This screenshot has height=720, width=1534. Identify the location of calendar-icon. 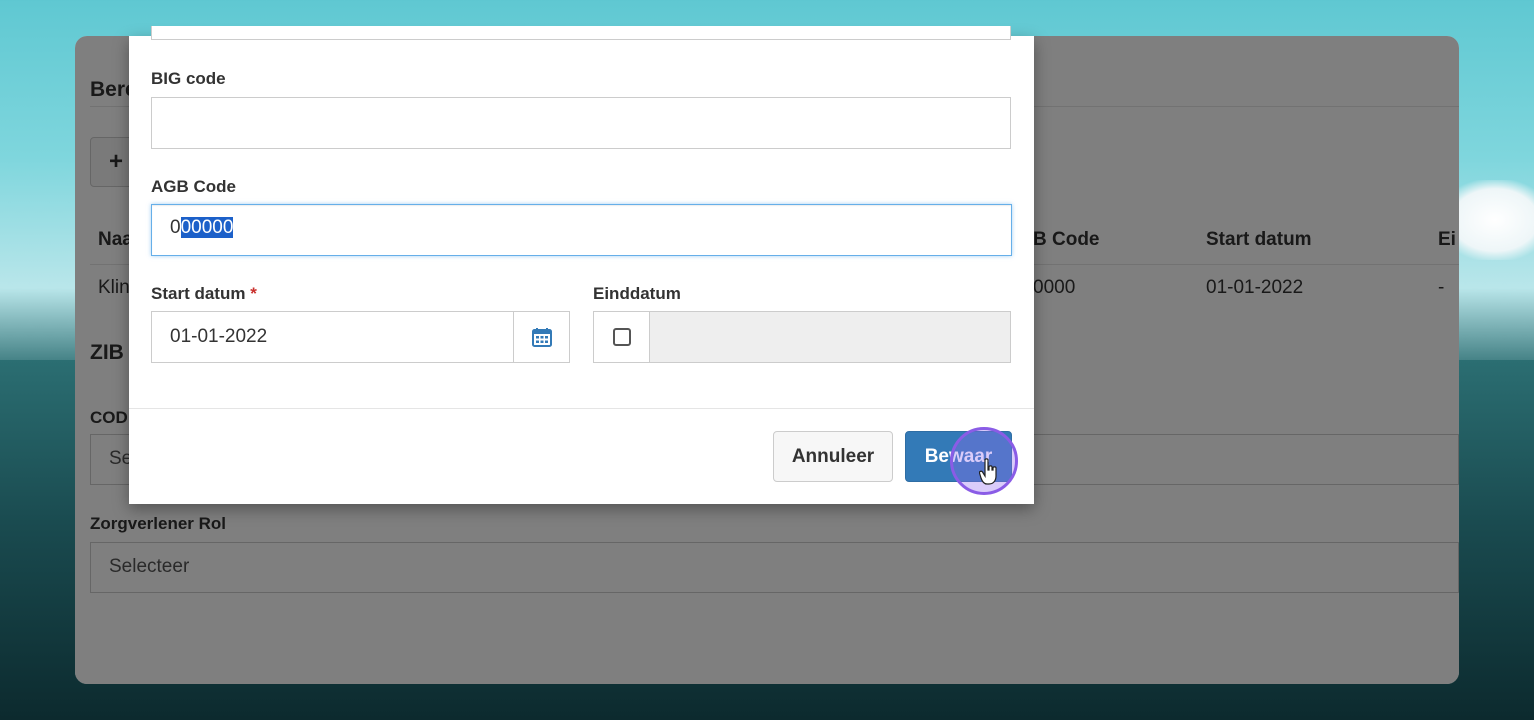
(541, 337).